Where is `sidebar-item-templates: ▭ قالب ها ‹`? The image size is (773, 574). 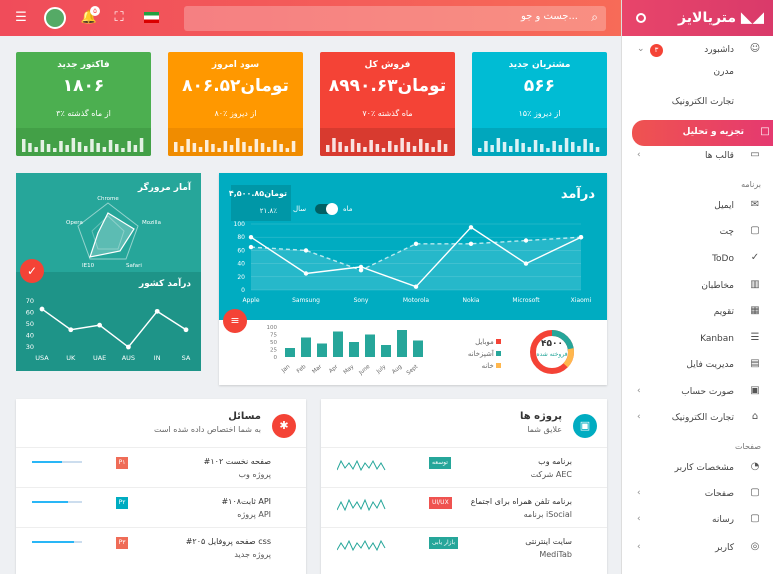 sidebar-item-templates: ▭ قالب ها ‹ is located at coordinates (697, 157).